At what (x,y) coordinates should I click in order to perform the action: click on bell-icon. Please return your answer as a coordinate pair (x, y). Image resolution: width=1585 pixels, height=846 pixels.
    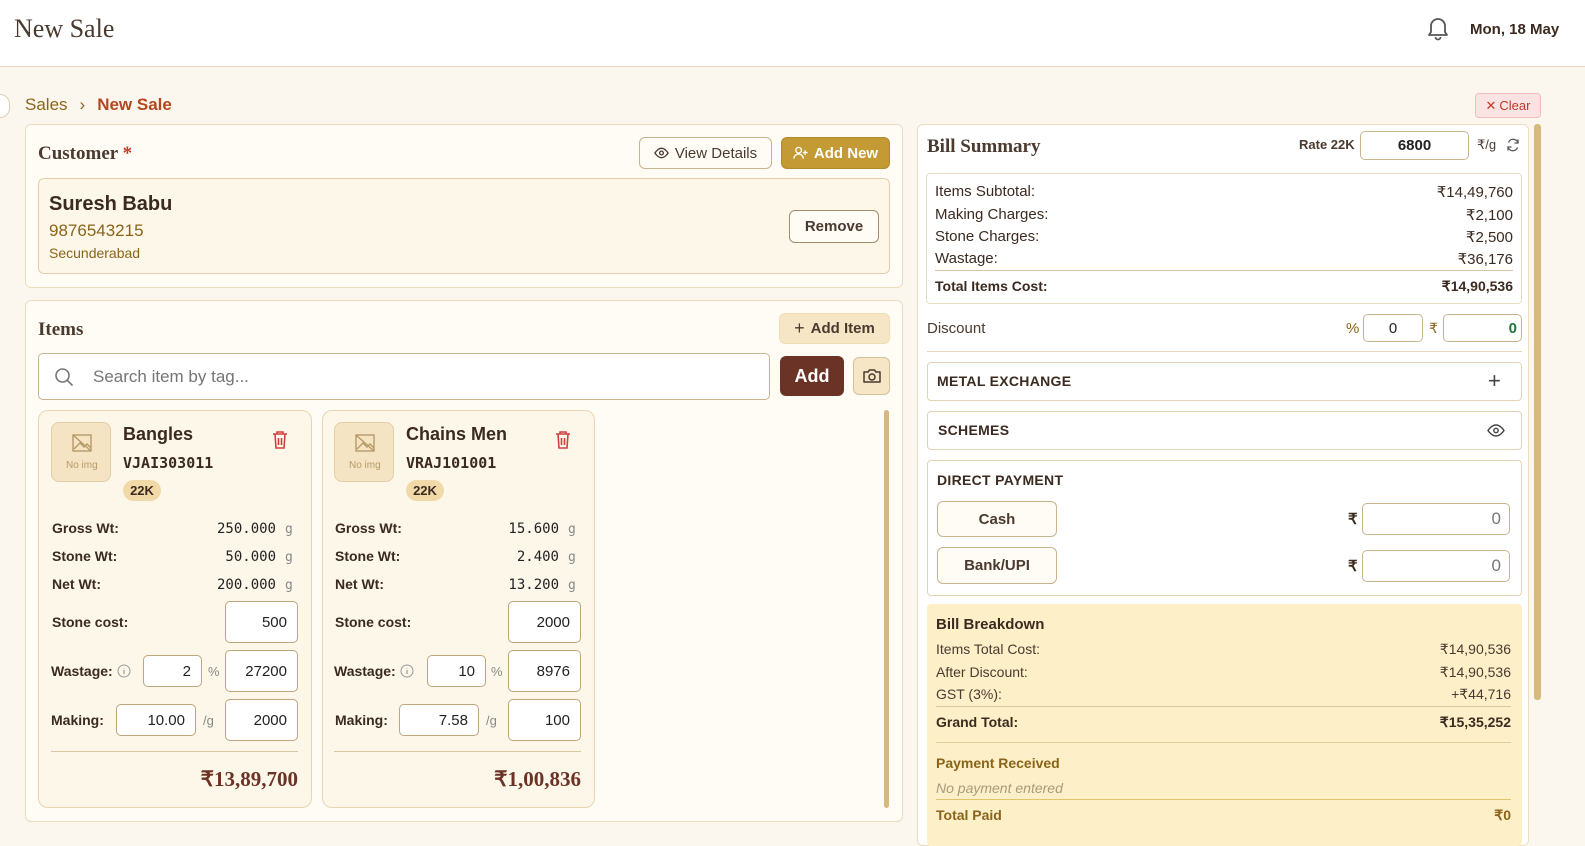
    Looking at the image, I should click on (1438, 29).